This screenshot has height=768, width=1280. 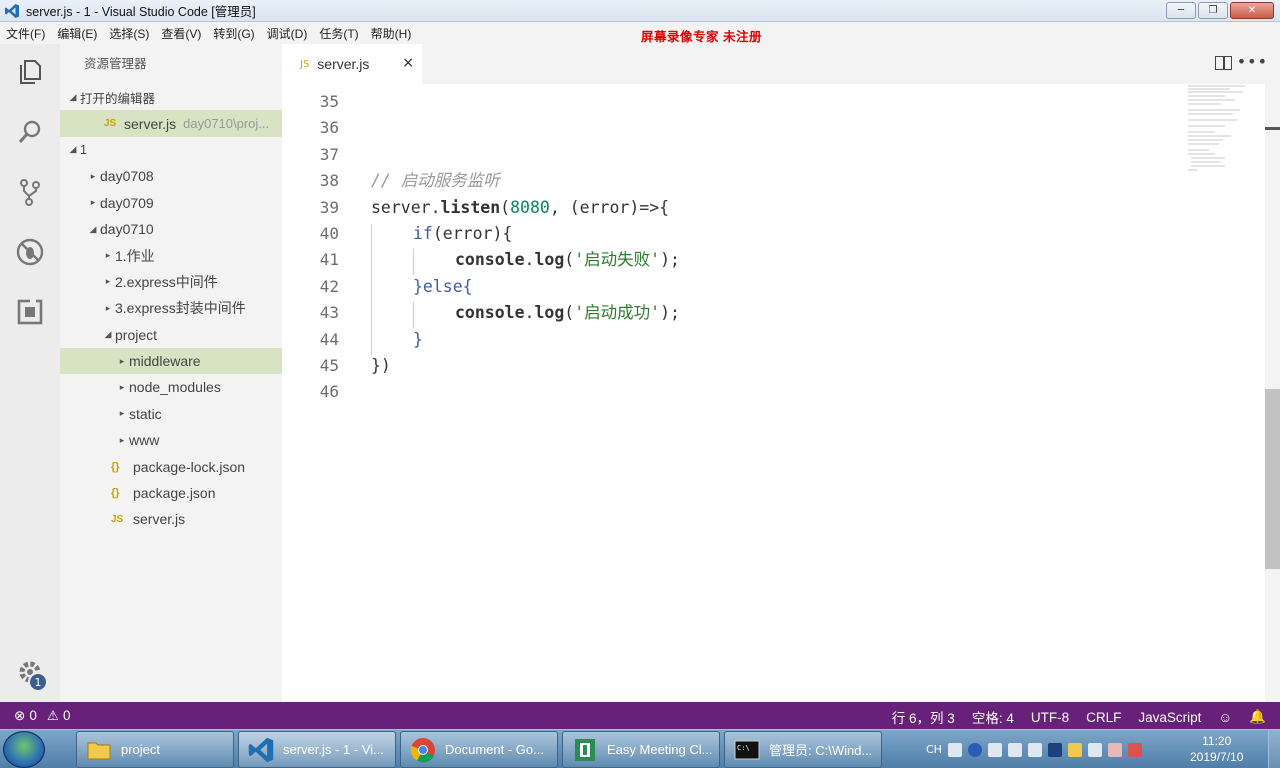 What do you see at coordinates (171, 414) in the screenshot?
I see `tree-item: ▸ static` at bounding box center [171, 414].